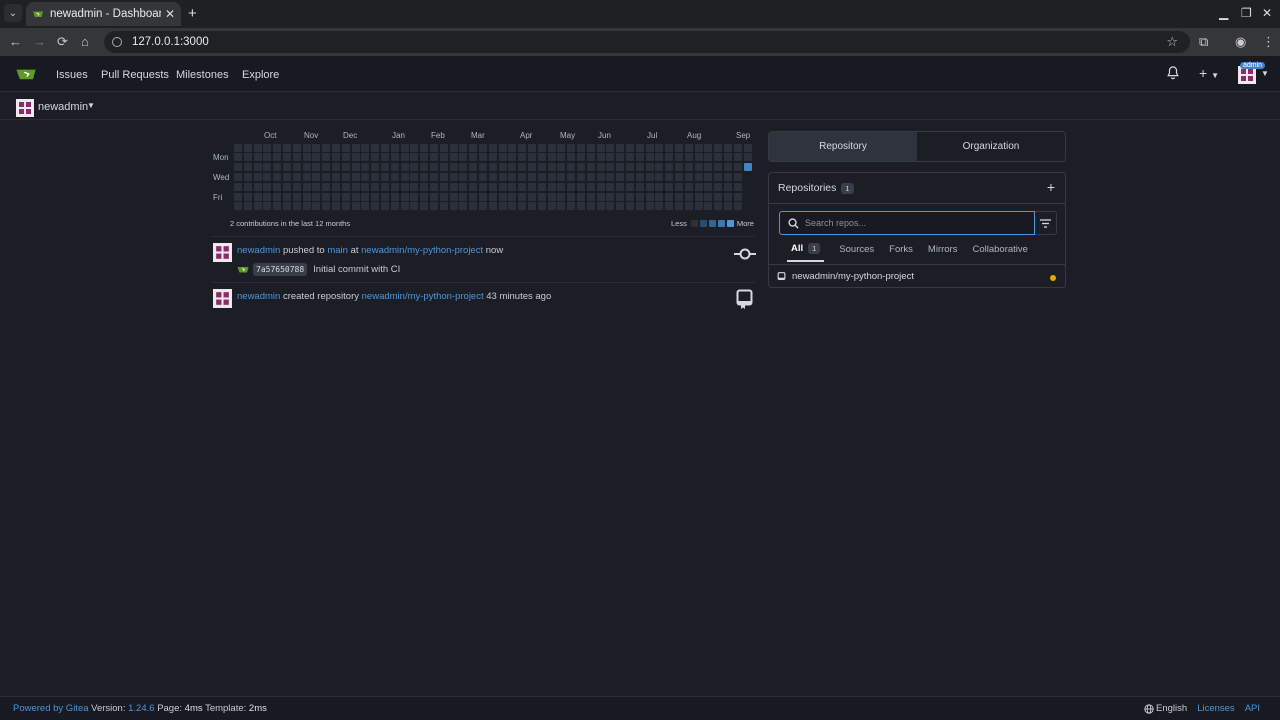  I want to click on feed-repo-link: newadmin/my-python-project, so click(423, 296).